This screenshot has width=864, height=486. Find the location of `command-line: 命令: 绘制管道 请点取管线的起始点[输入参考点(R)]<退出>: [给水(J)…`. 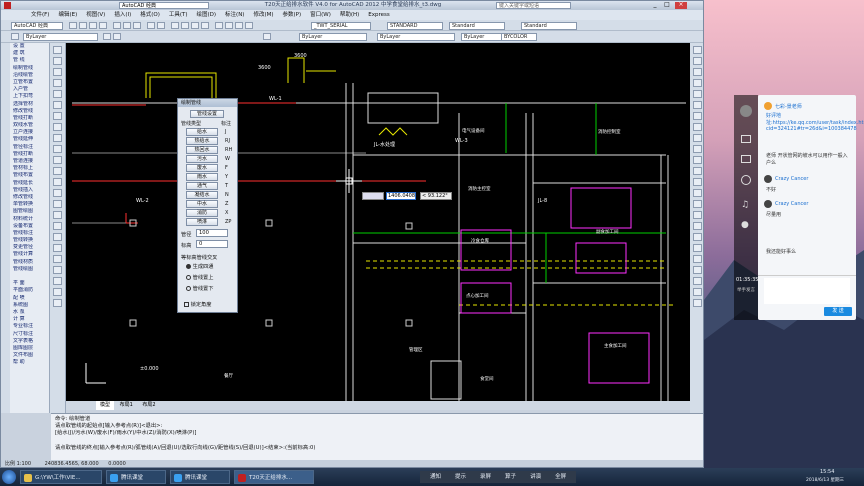

command-line: 命令: 绘制管道 请点取管线的起始点[输入参考点(R)]<退出>: [给水(J)… is located at coordinates (377, 436).